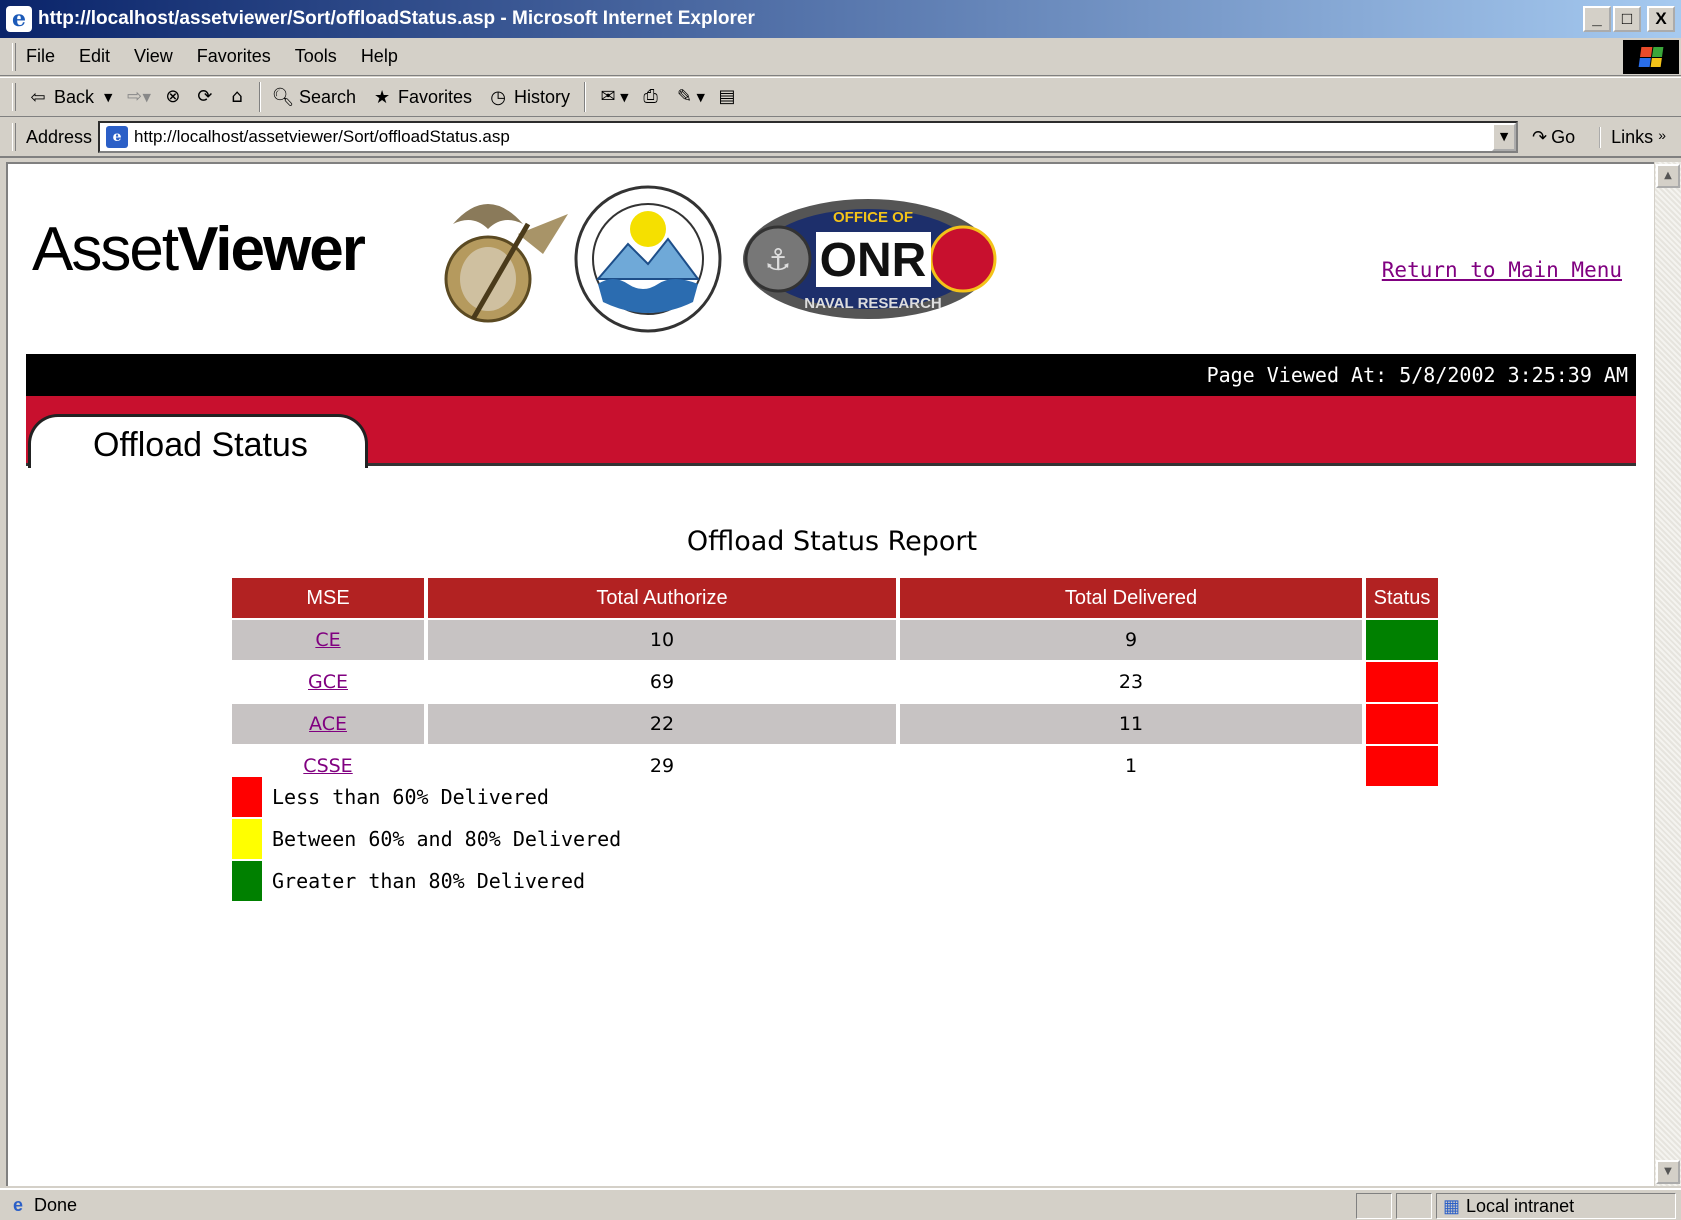  Describe the element at coordinates (608, 97) in the screenshot. I see `mail-icon: ✉` at that location.